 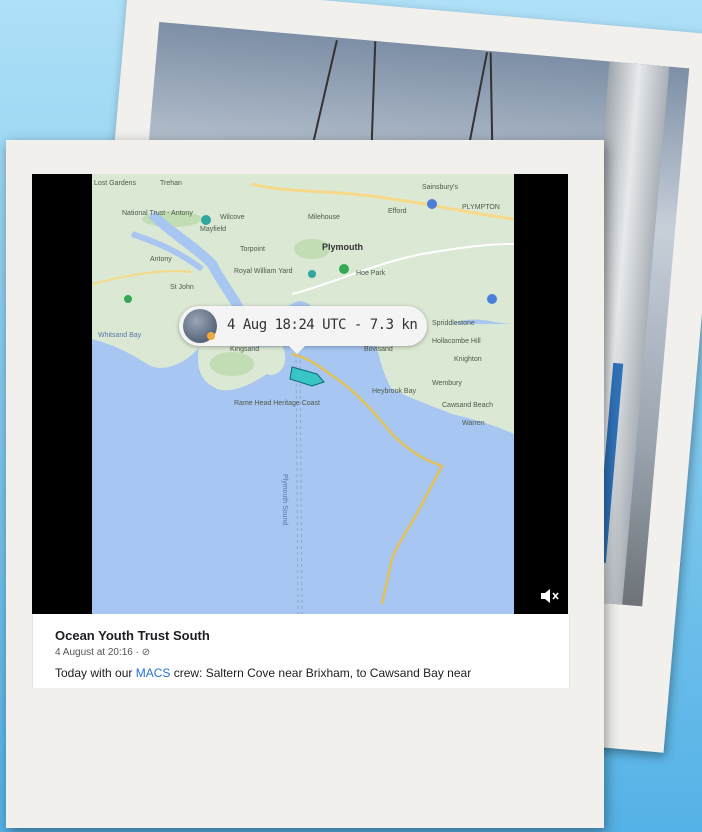 I want to click on map-label: Knighton, so click(x=468, y=359).